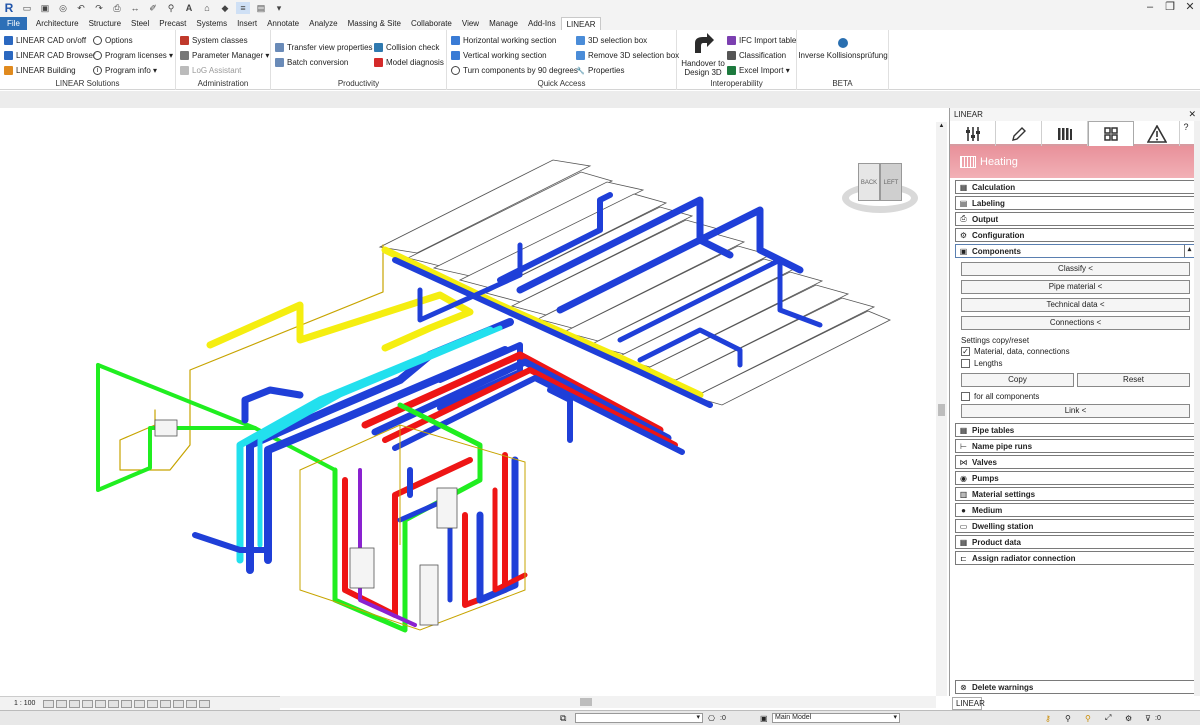  I want to click on classification-button: Classification, so click(761, 55).